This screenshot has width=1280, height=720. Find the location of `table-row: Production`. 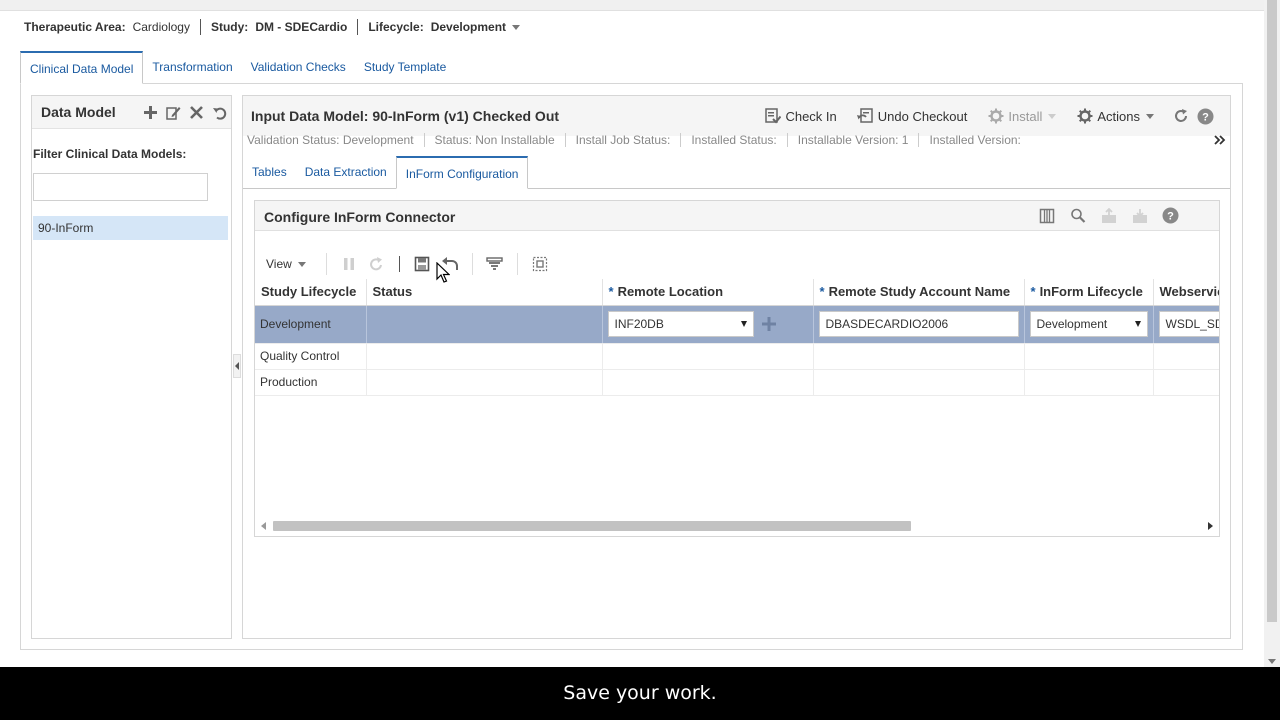

table-row: Production is located at coordinates (737, 382).